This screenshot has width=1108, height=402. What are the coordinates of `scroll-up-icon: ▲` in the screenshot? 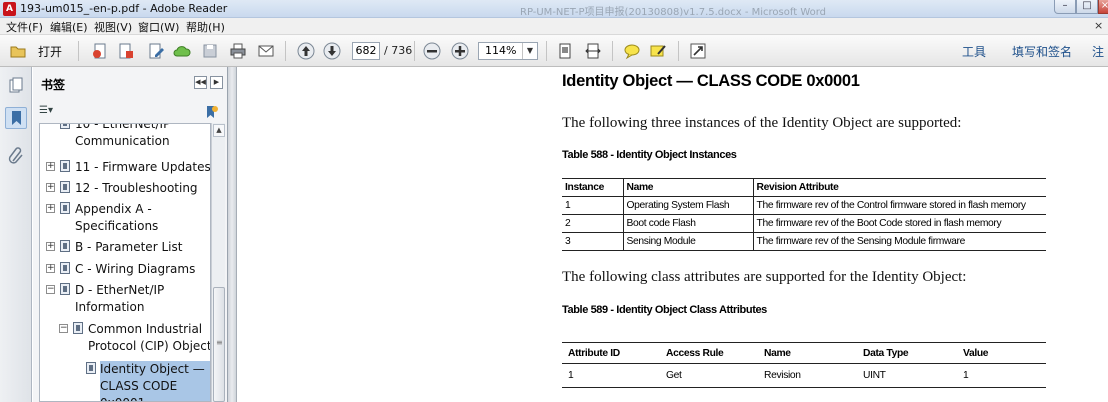 It's located at (219, 130).